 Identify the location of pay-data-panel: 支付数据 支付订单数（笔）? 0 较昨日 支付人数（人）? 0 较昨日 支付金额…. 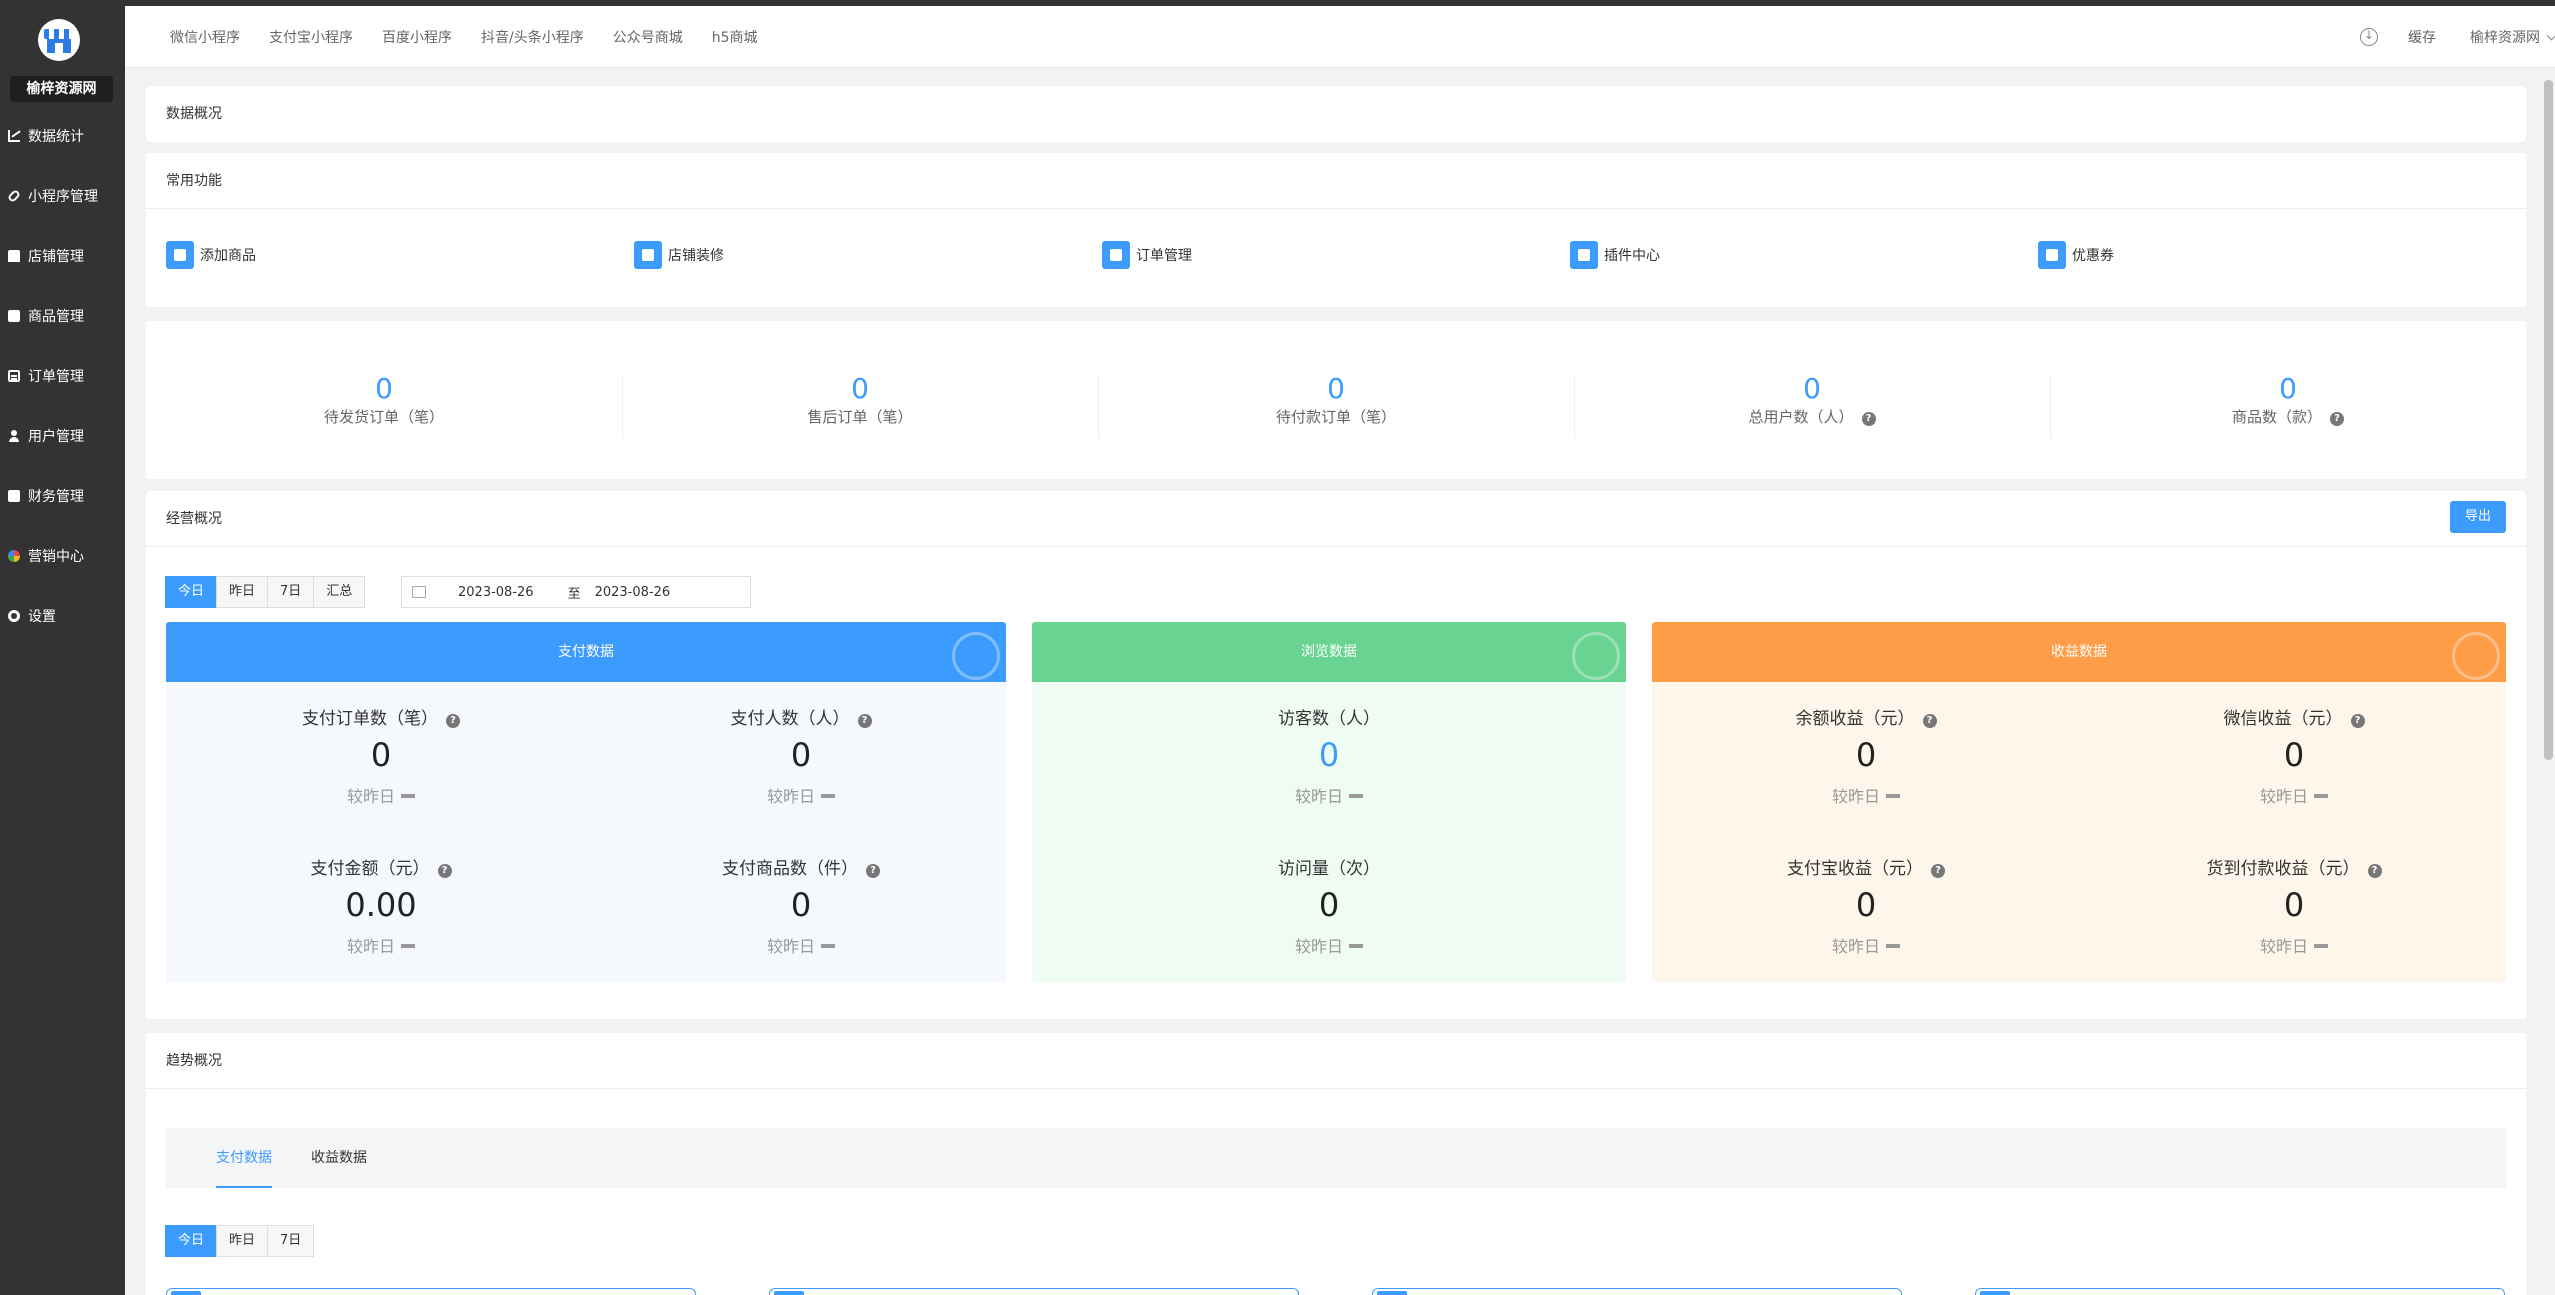
(586, 802).